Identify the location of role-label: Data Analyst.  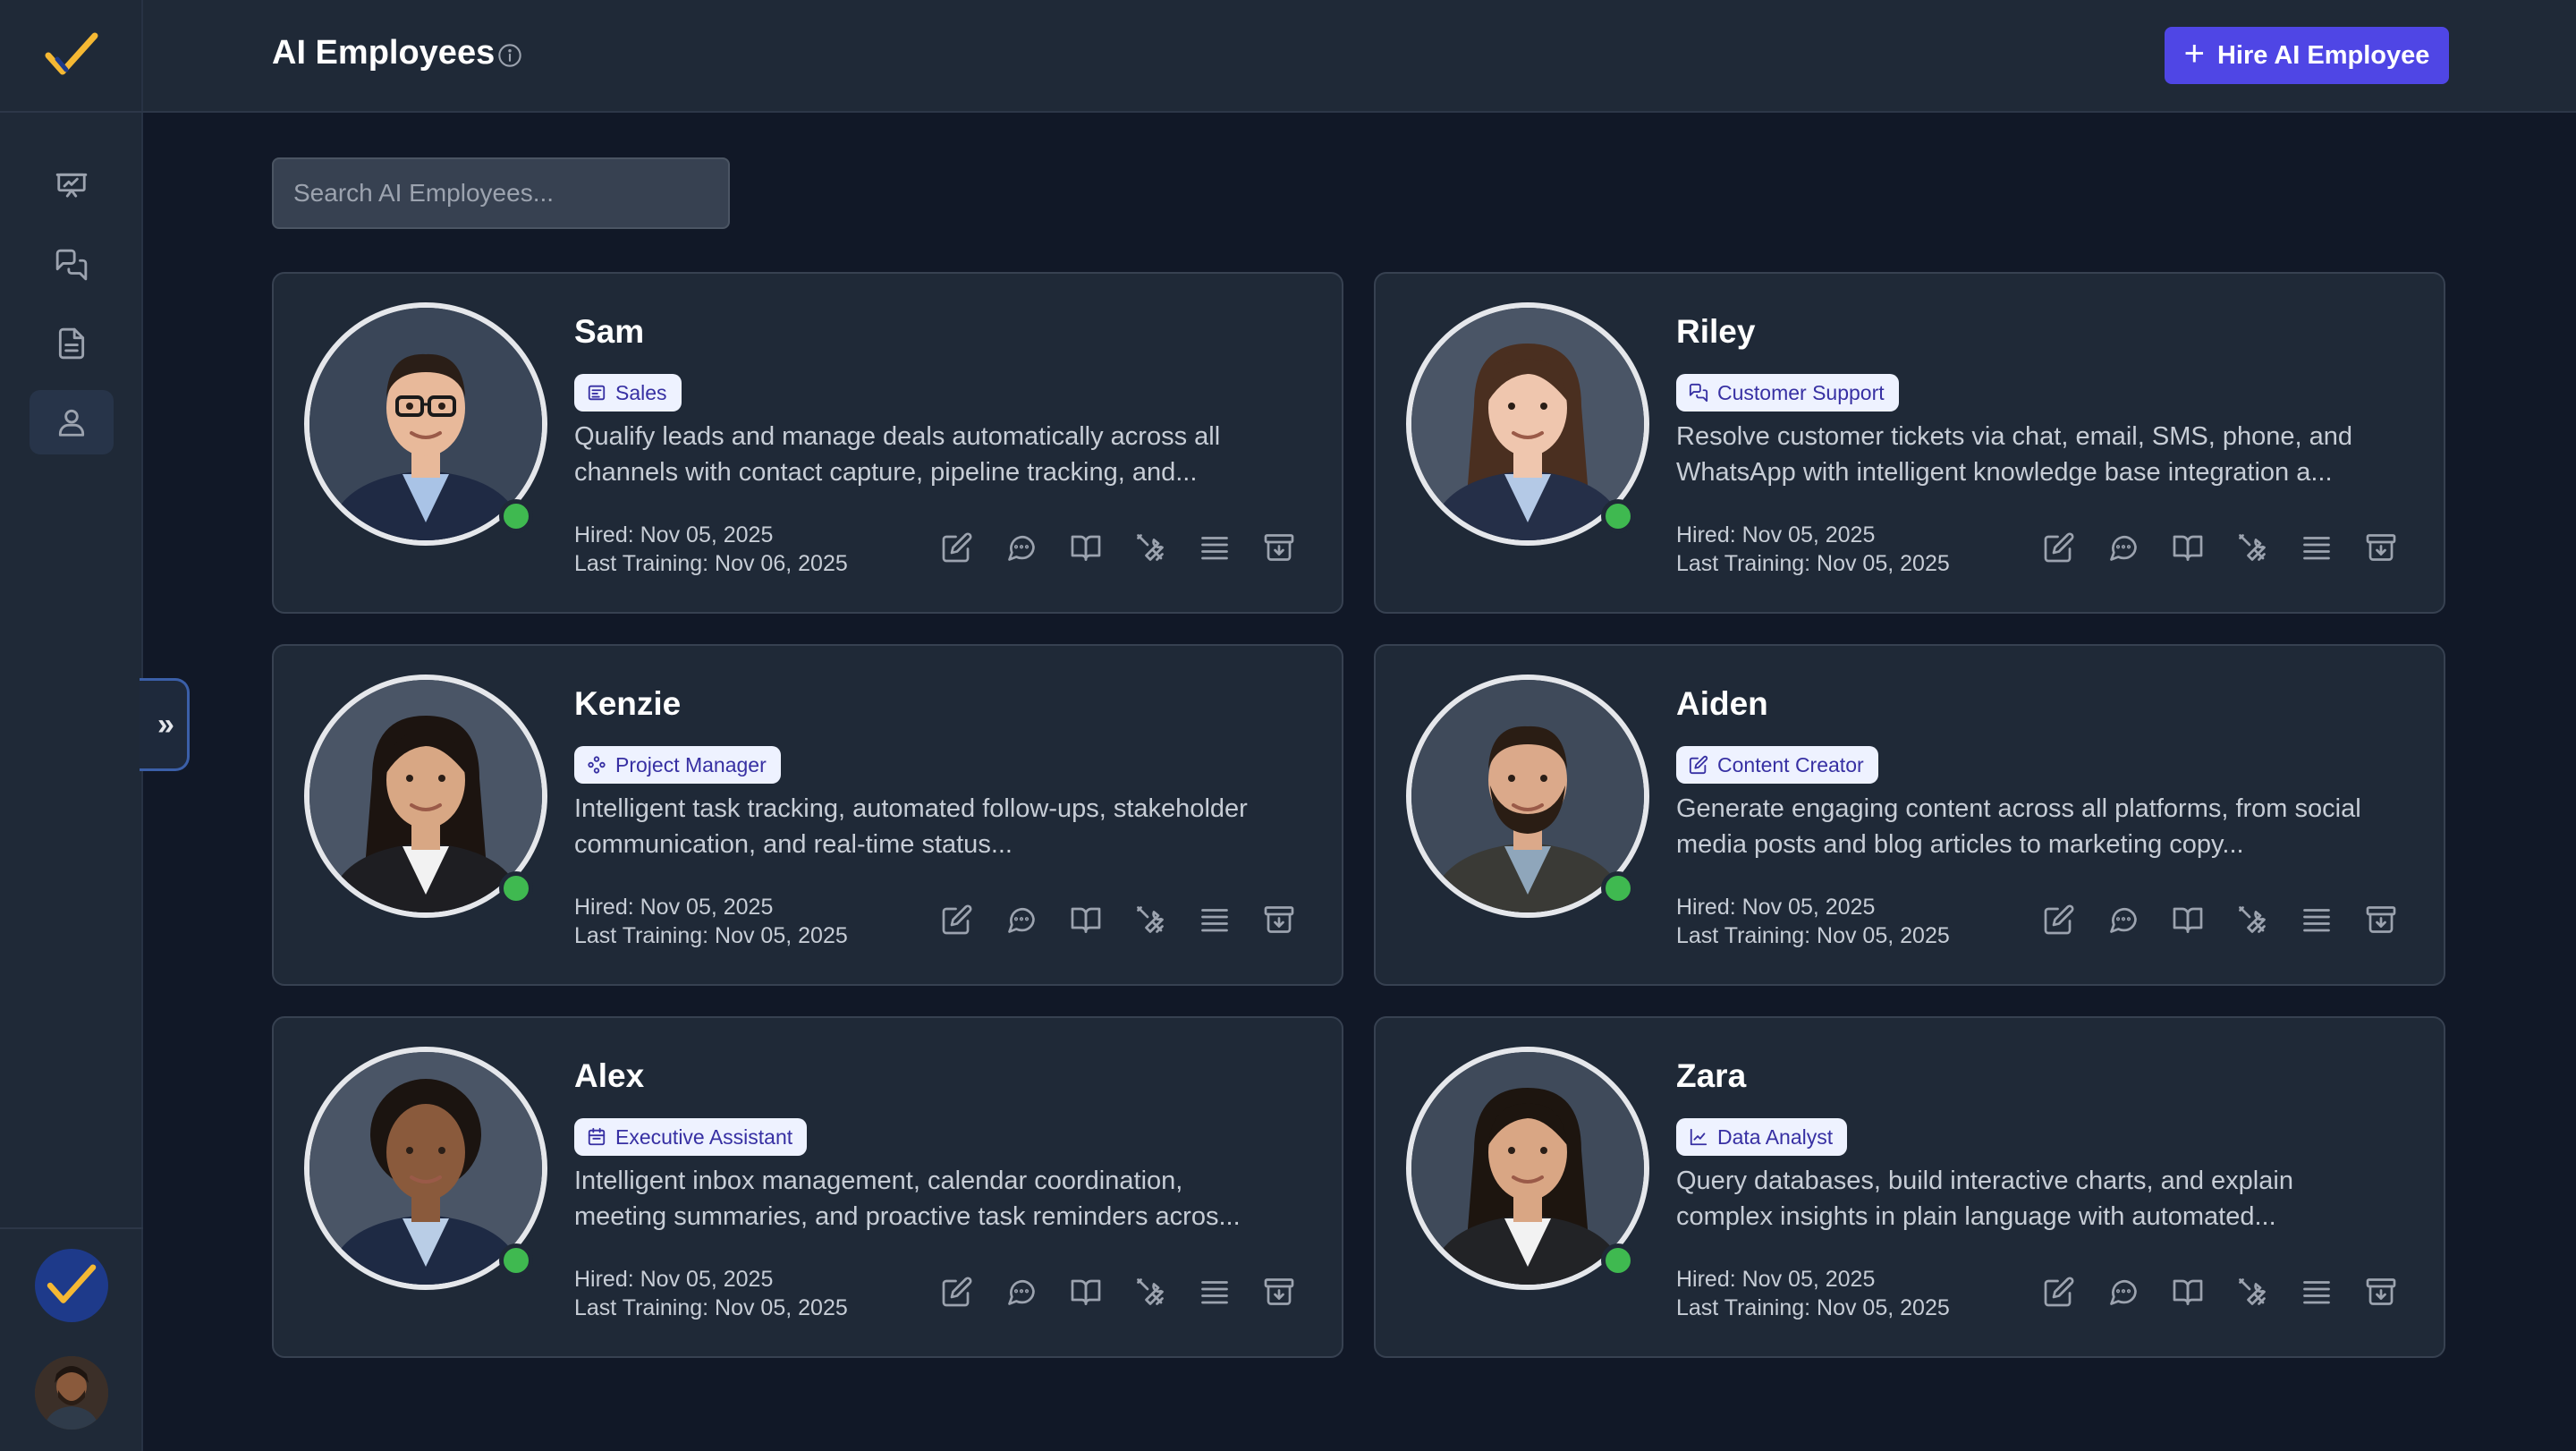
(1775, 1136).